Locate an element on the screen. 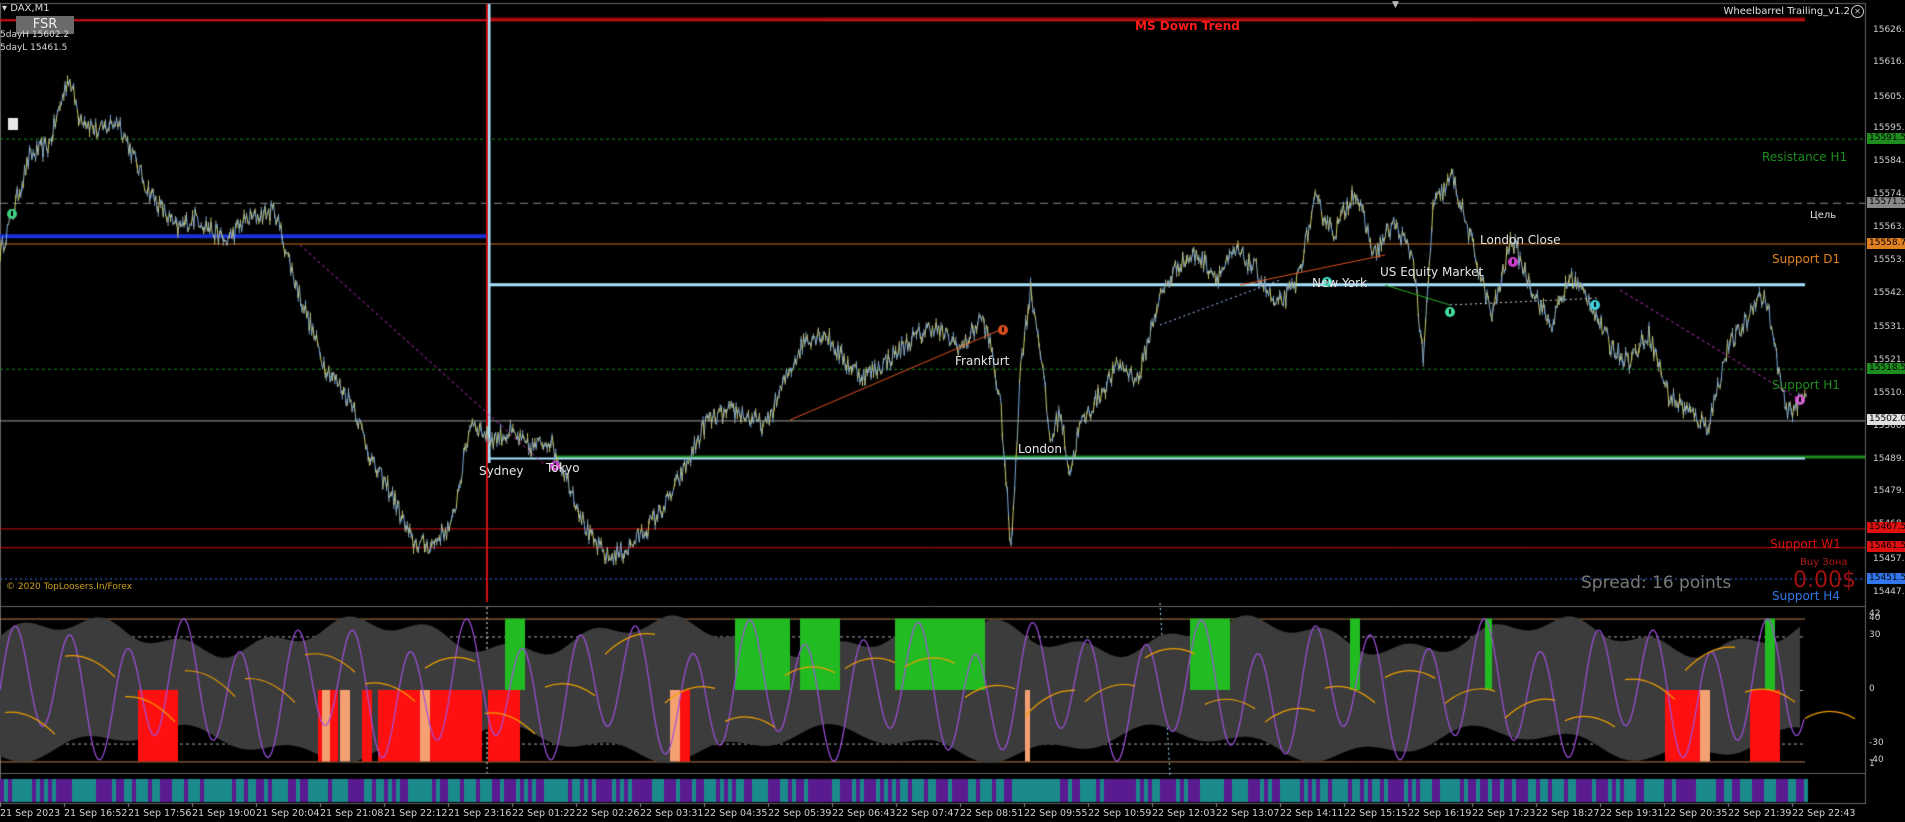  time-tick-label: 21 Sep 16:52 is located at coordinates (96, 813).